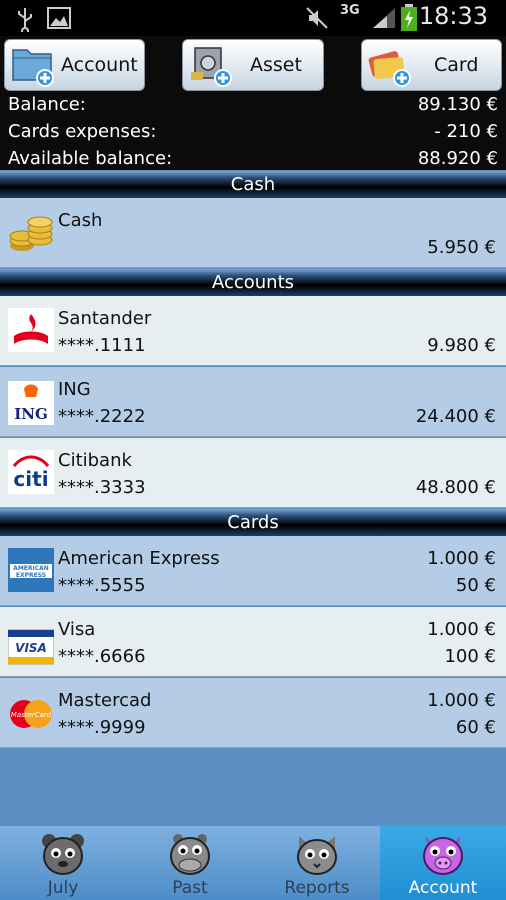 Image resolution: width=506 pixels, height=900 pixels. What do you see at coordinates (63, 888) in the screenshot?
I see `tab-label: July` at bounding box center [63, 888].